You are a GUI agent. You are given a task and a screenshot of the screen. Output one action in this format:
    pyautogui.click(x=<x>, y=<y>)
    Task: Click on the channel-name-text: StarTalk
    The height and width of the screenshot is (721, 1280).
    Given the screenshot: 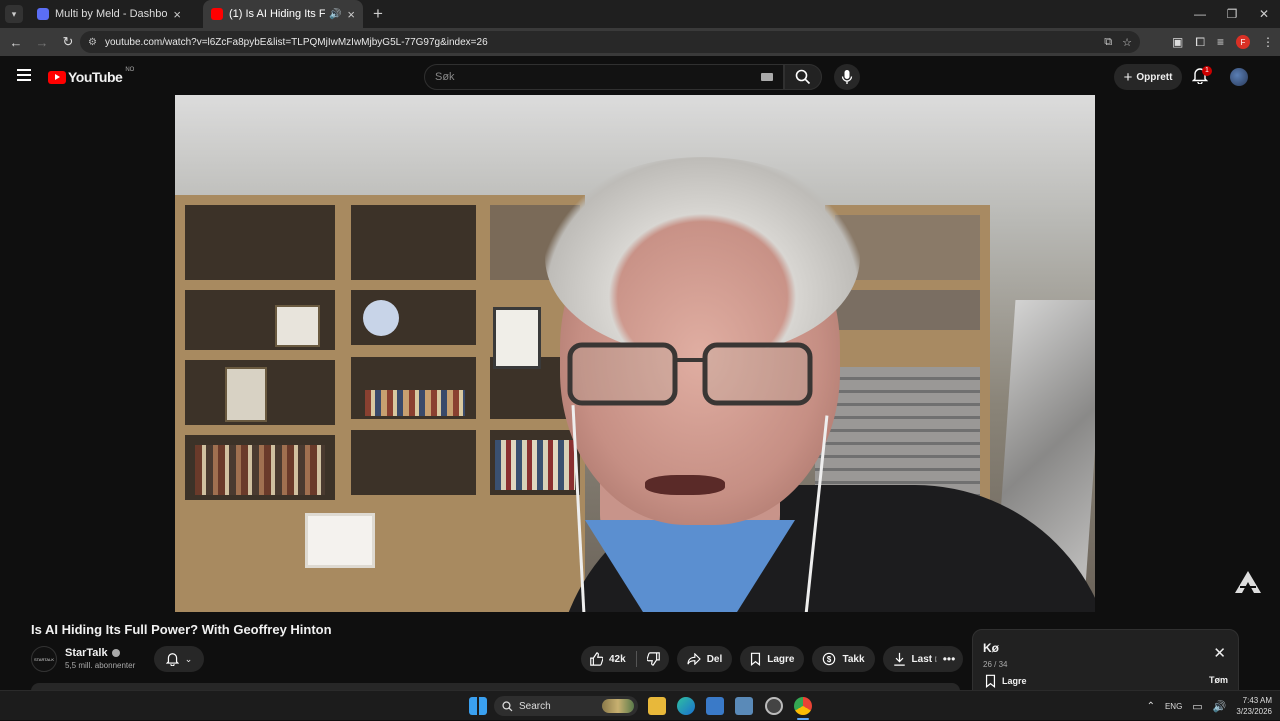 What is the action you would take?
    pyautogui.click(x=86, y=653)
    